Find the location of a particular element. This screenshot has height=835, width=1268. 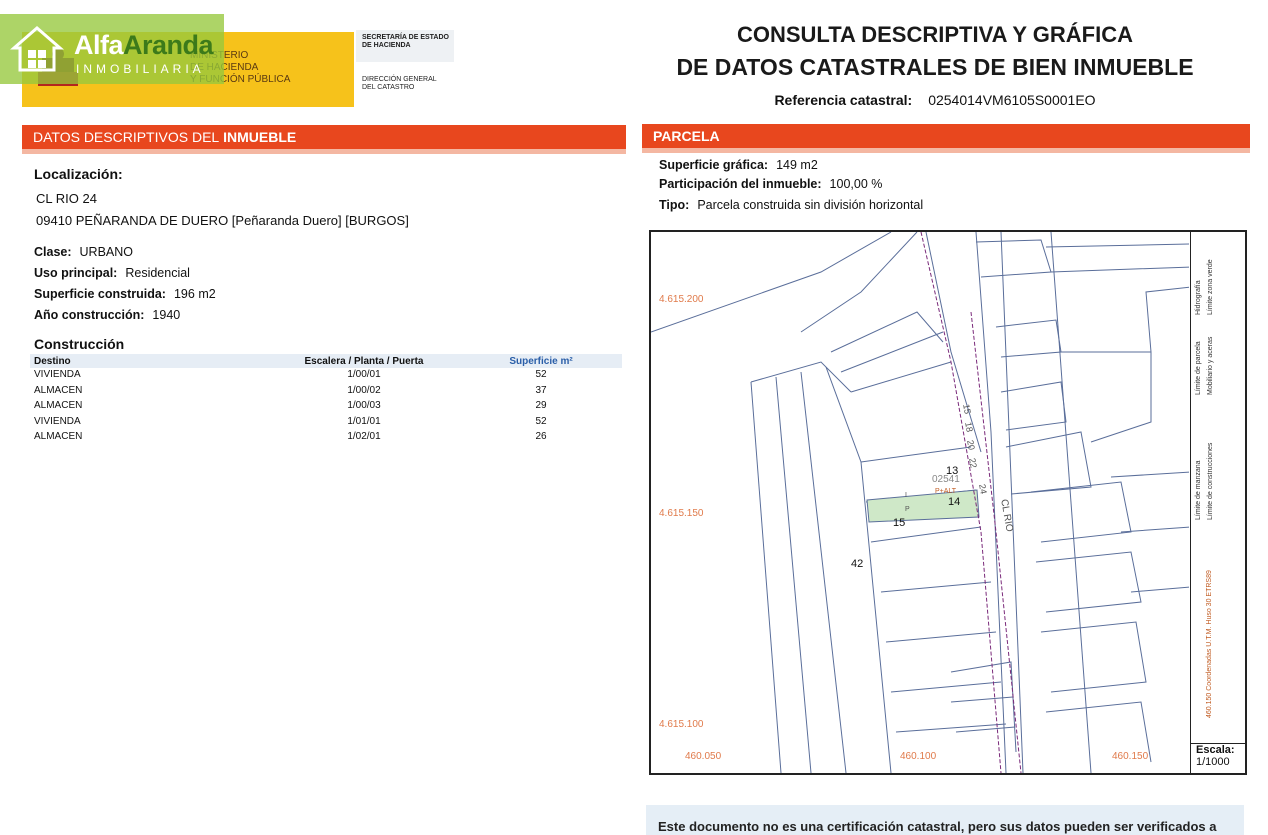

cell-escalera: 1/00/01 is located at coordinates (364, 375).